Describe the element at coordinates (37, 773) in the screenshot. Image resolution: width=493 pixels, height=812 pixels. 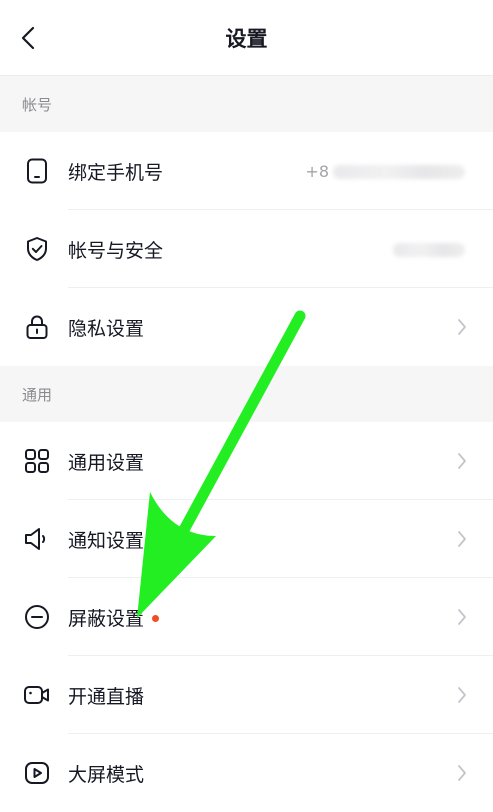
I see `play-screen-icon` at that location.